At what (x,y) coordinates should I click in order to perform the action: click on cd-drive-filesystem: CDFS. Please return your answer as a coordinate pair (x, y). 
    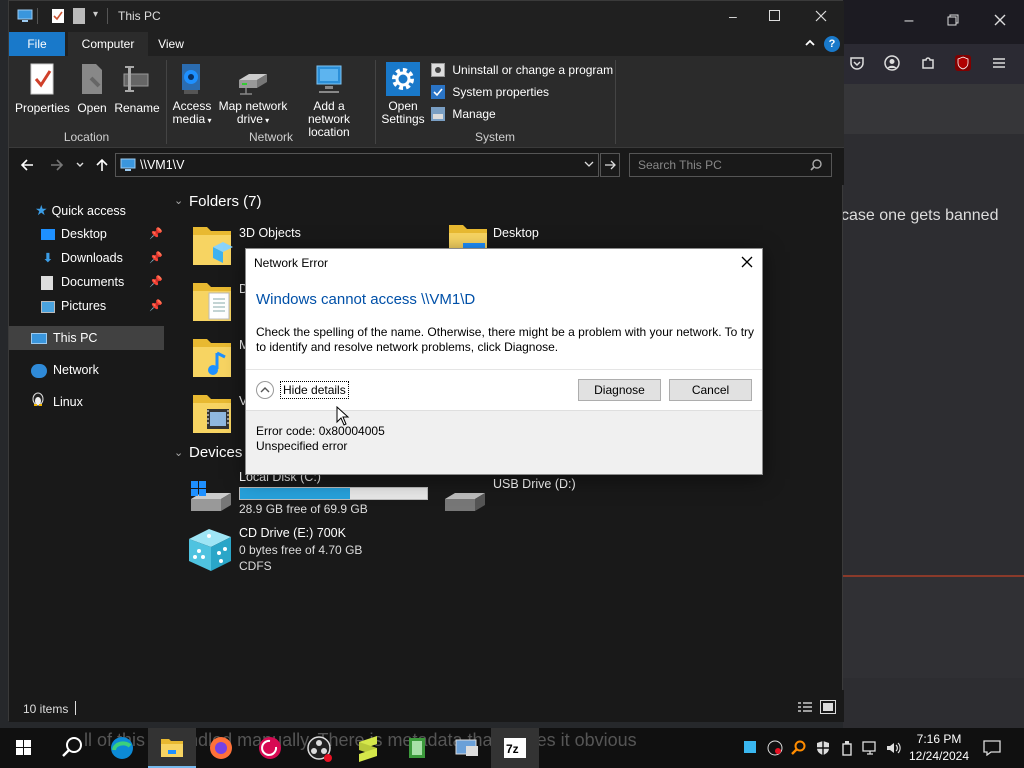
    Looking at the image, I should click on (255, 566).